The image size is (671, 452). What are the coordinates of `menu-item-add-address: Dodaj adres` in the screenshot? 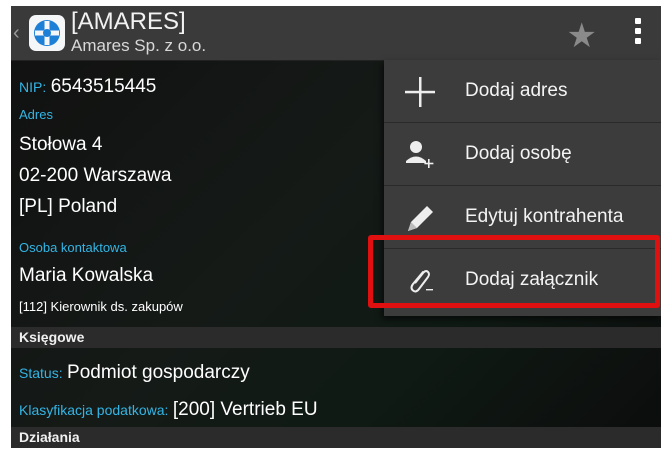 It's located at (522, 91).